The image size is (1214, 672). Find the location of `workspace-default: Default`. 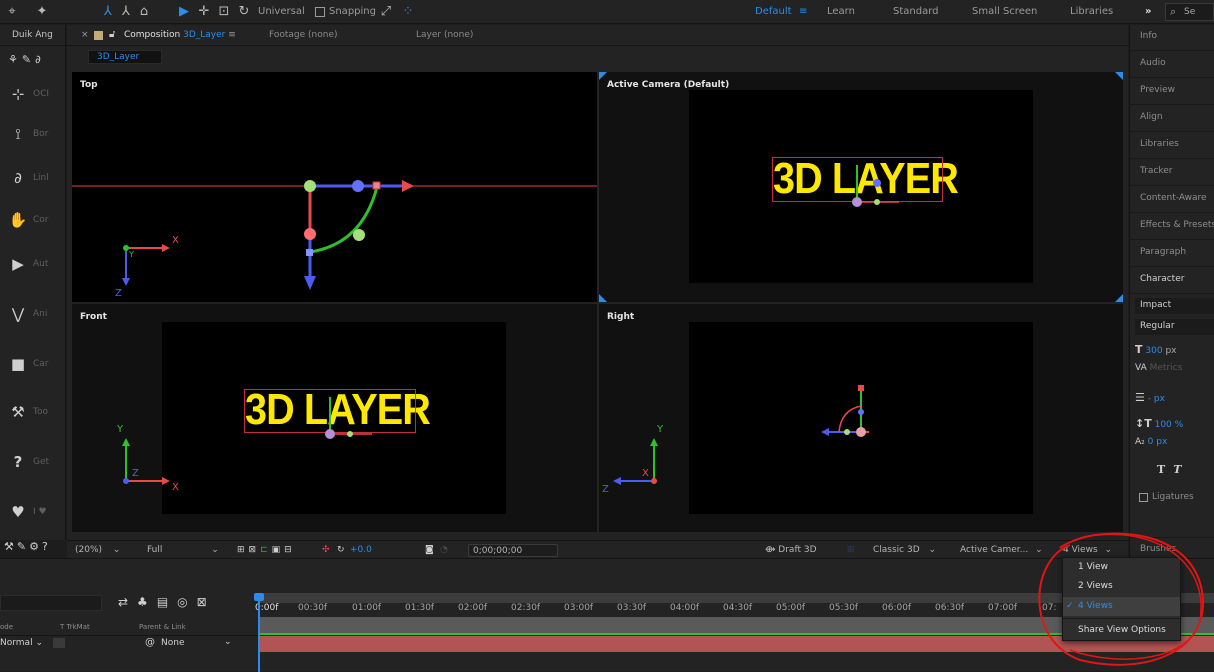

workspace-default: Default is located at coordinates (773, 11).